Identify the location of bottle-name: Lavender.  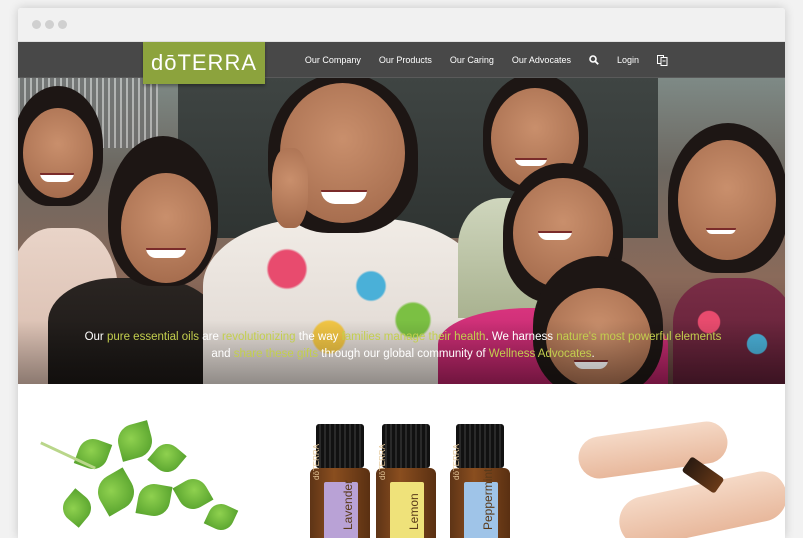
(348, 504).